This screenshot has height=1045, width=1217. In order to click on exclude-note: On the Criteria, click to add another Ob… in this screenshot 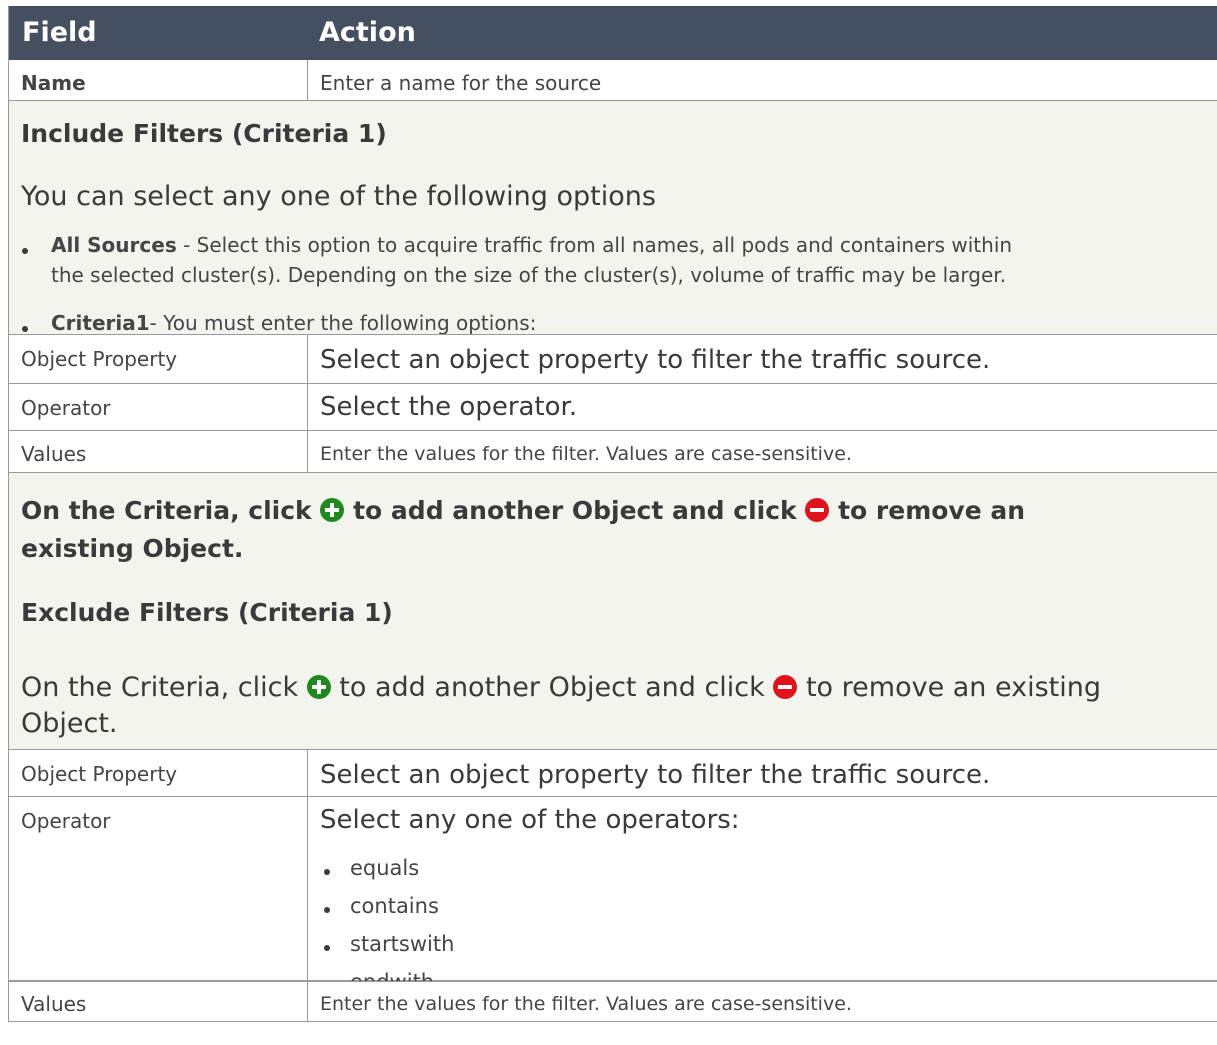, I will do `click(561, 705)`.